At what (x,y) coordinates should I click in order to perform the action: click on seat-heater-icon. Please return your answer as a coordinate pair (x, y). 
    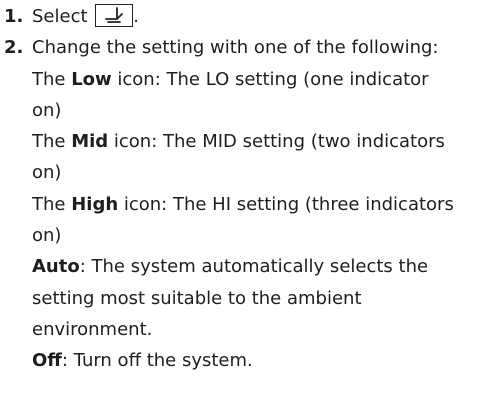
    Looking at the image, I should click on (114, 15).